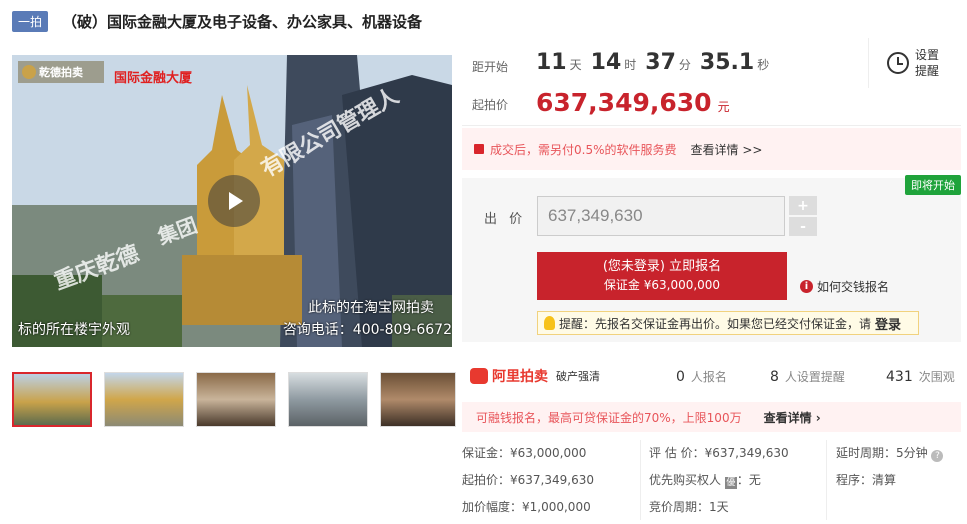 The width and height of the screenshot is (967, 524). What do you see at coordinates (490, 105) in the screenshot?
I see `start-price-label: 起拍价` at bounding box center [490, 105].